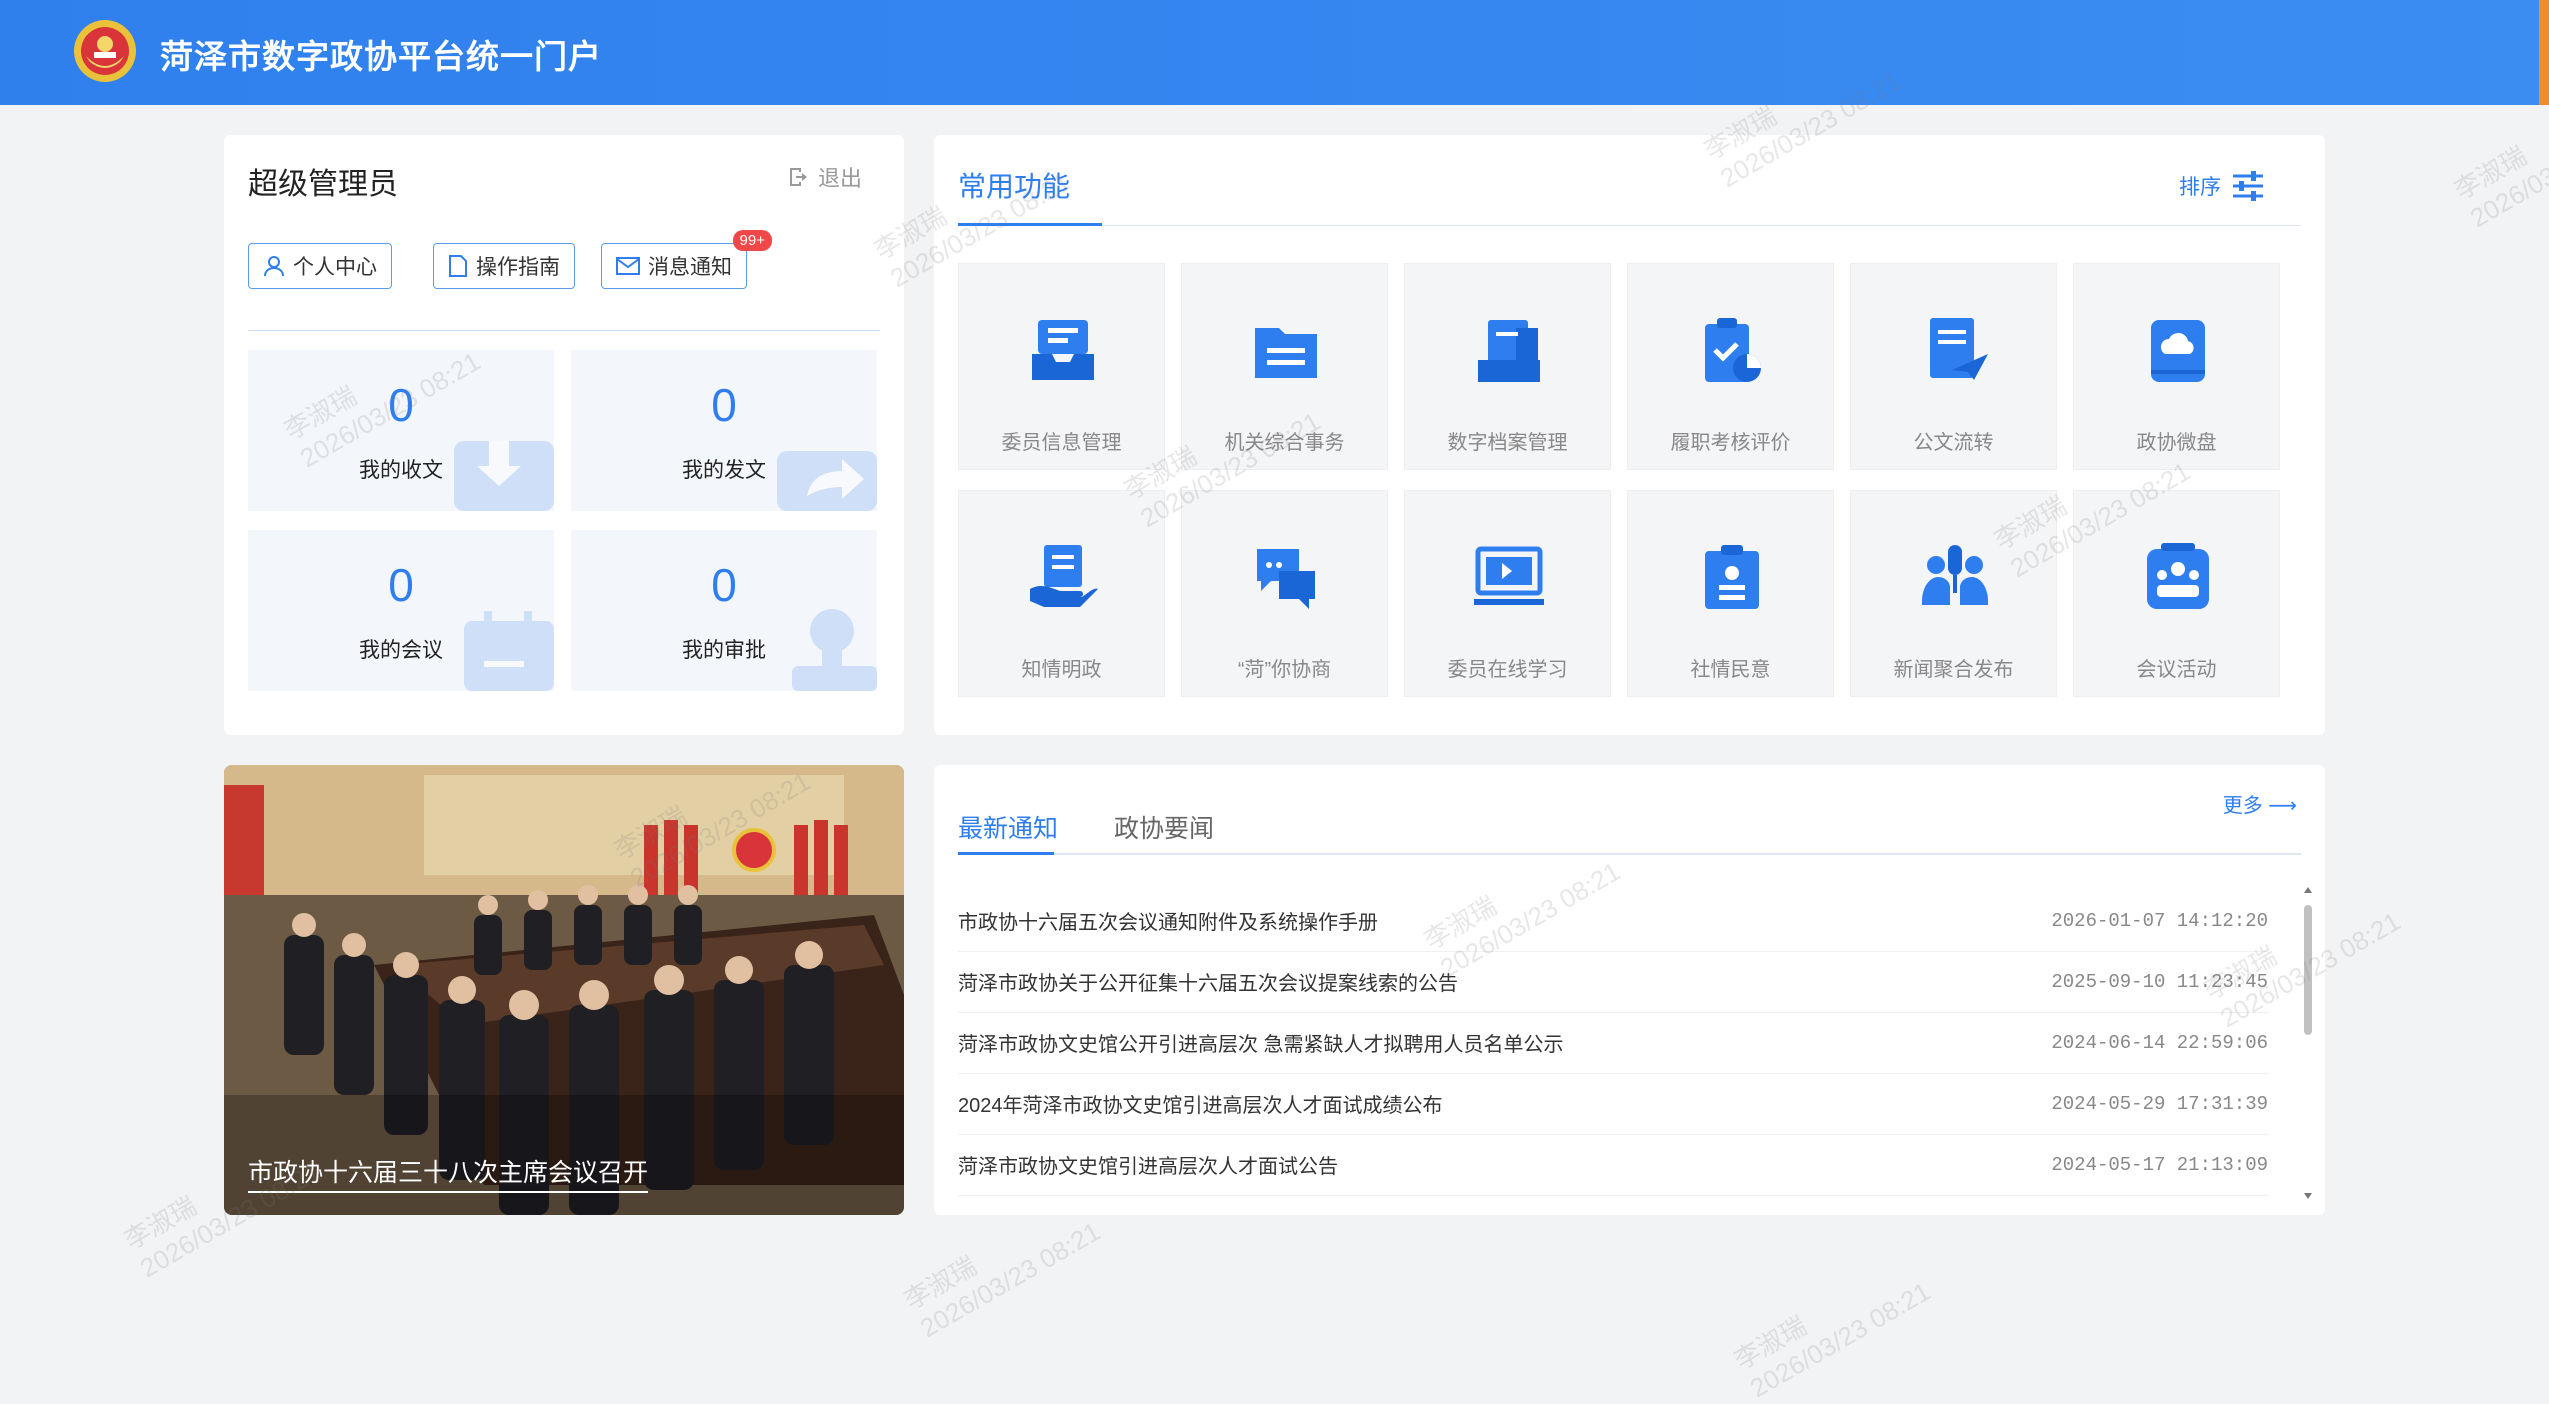  Describe the element at coordinates (1629, 224) in the screenshot. I see `functions-tab-line` at that location.